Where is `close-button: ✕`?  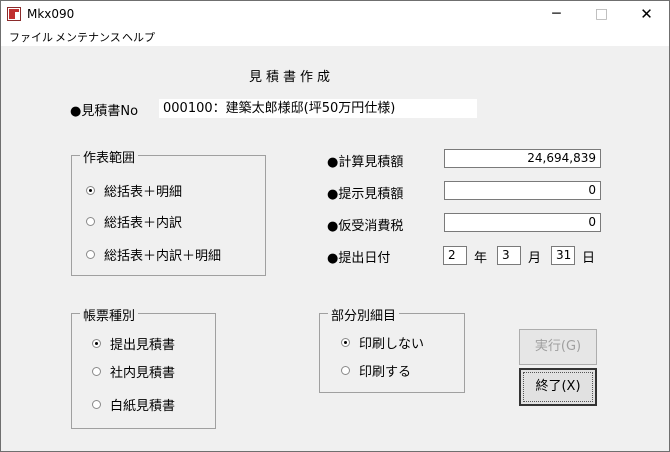
close-button: ✕ is located at coordinates (646, 14).